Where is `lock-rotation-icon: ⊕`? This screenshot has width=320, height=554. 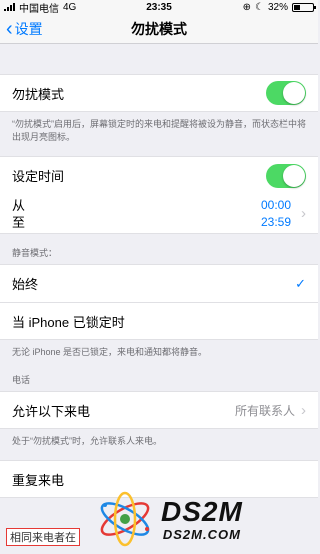
lock-rotation-icon: ⊕ is located at coordinates (247, 7).